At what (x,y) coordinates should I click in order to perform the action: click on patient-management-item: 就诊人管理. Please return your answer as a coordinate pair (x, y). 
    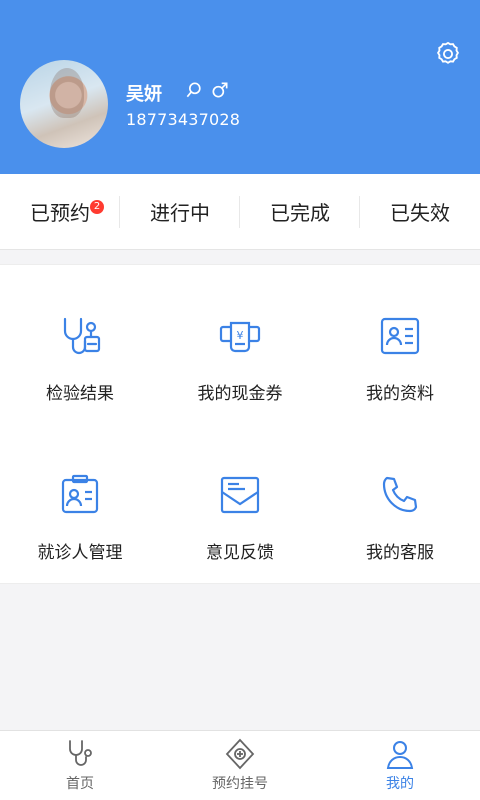
    Looking at the image, I should click on (80, 503).